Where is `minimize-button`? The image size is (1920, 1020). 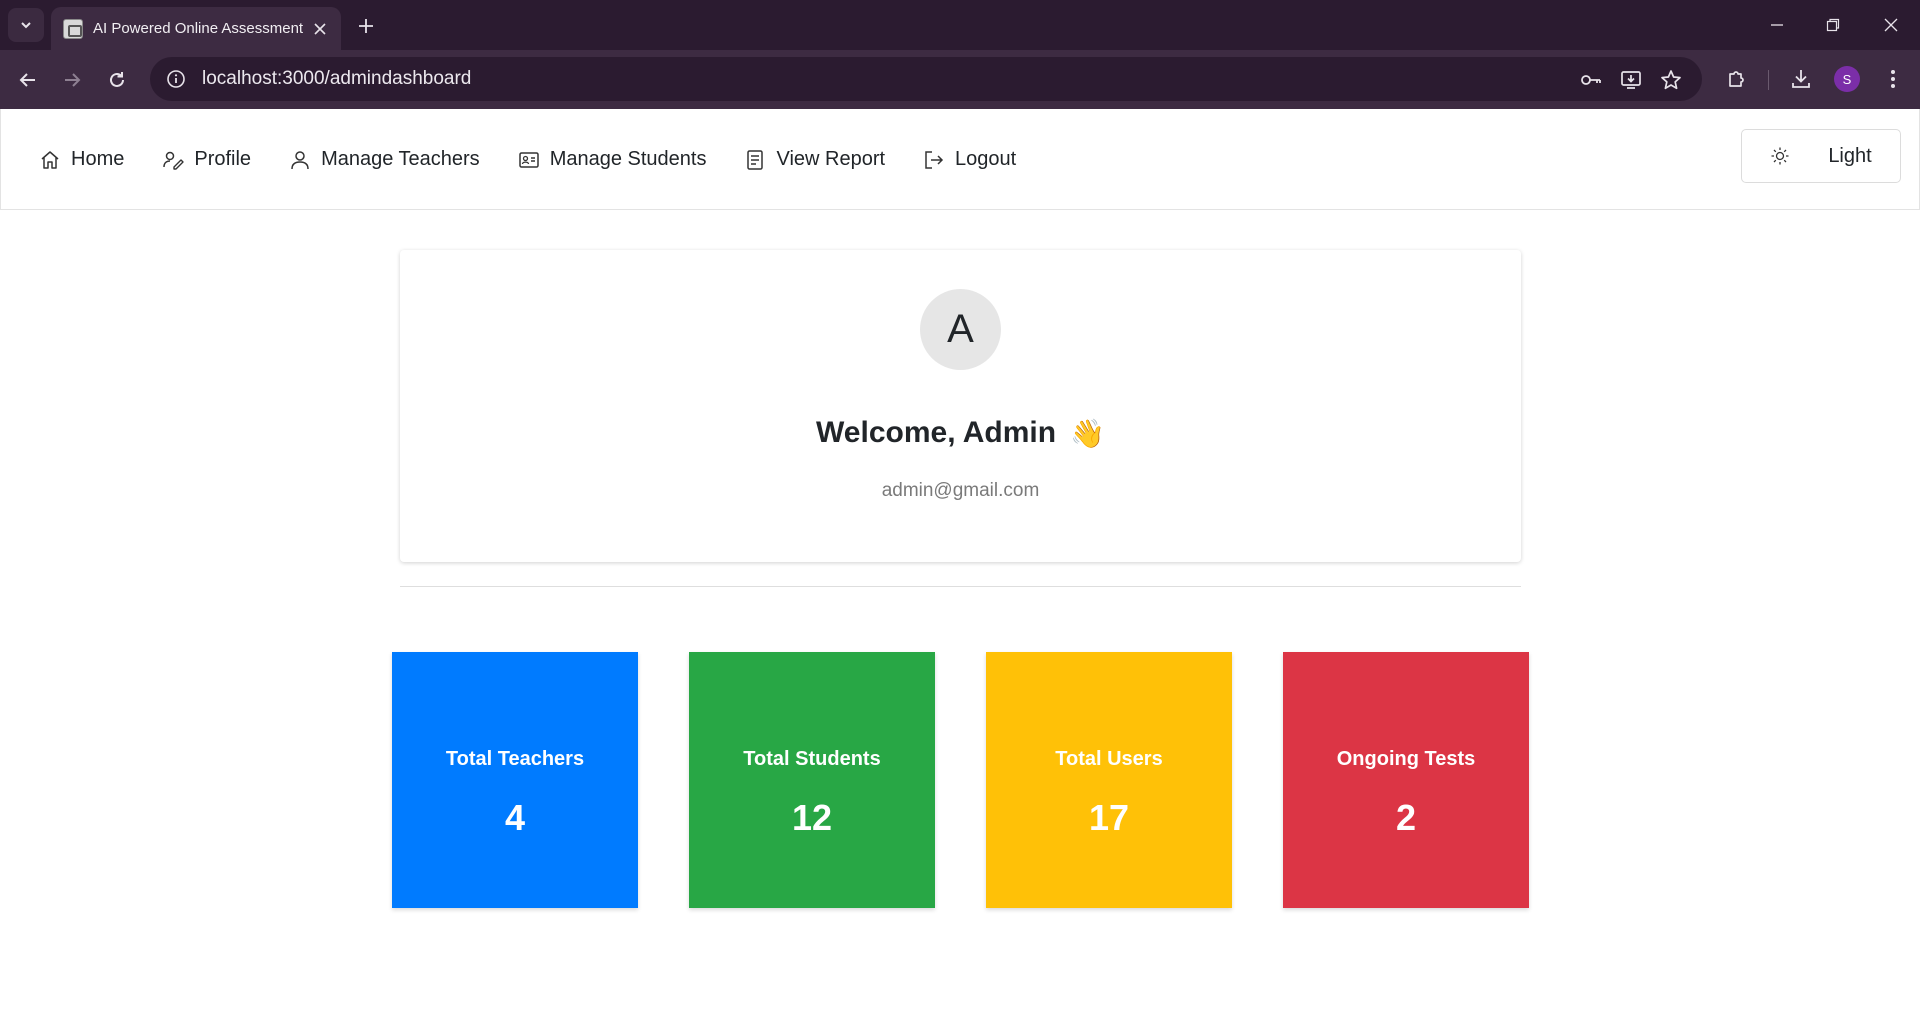
minimize-button is located at coordinates (1777, 25).